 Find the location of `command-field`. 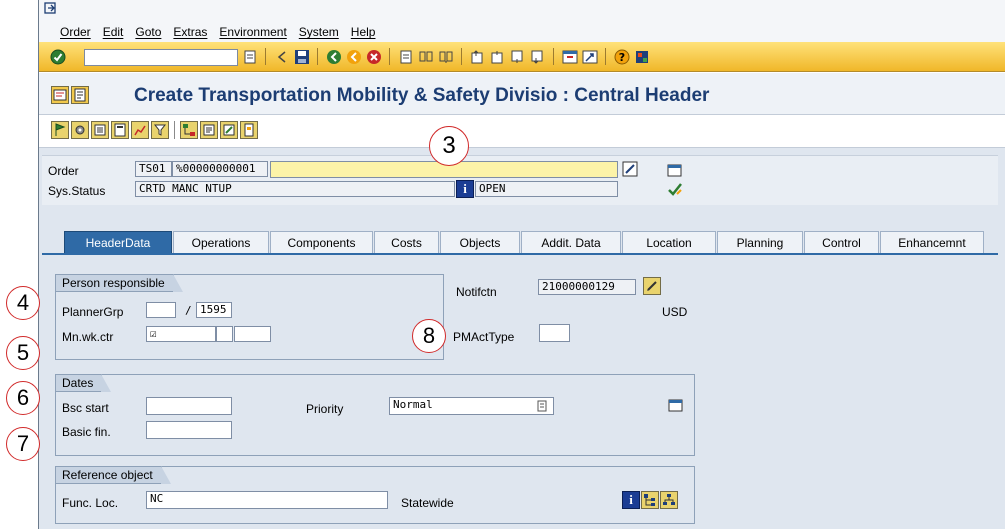

command-field is located at coordinates (161, 57).